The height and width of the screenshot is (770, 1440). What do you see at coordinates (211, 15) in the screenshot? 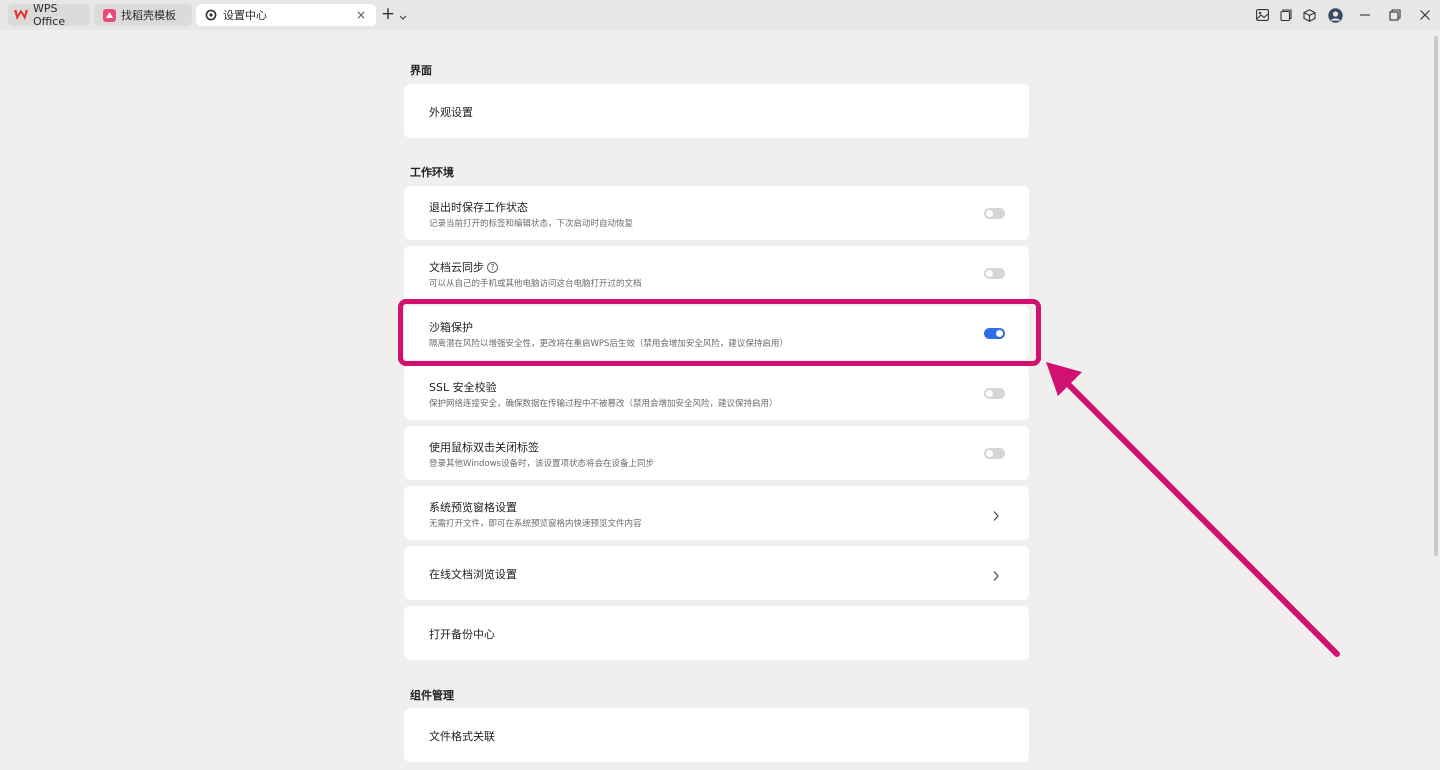
I see `settings-gear-icon` at bounding box center [211, 15].